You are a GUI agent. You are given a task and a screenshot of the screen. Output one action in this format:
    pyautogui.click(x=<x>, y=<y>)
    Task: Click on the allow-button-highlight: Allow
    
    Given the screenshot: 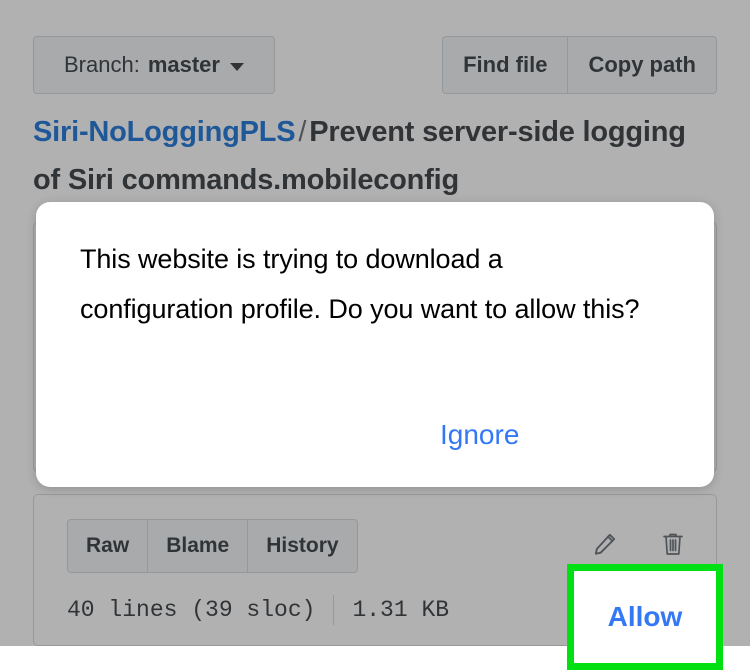 What is the action you would take?
    pyautogui.click(x=645, y=617)
    